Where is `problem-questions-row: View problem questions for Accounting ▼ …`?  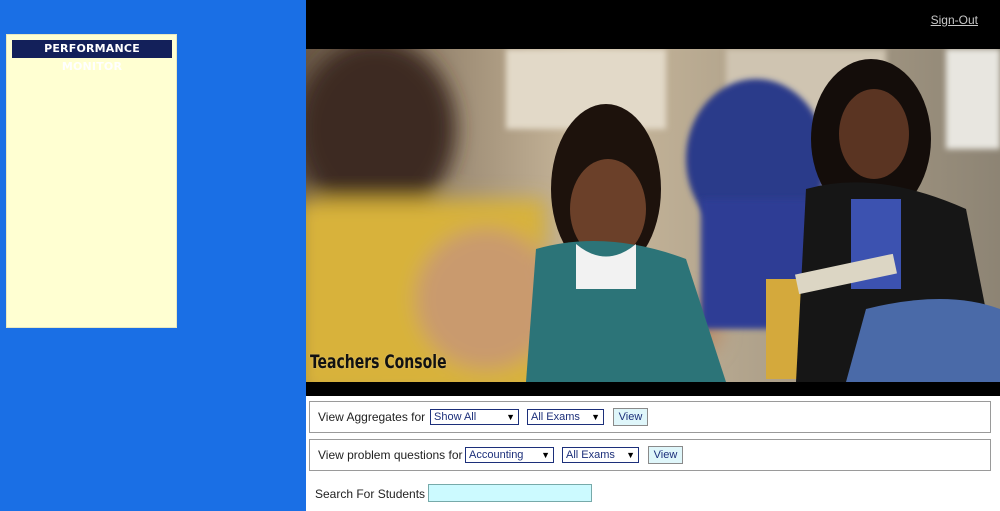
problem-questions-row: View problem questions for Accounting ▼ … is located at coordinates (650, 455).